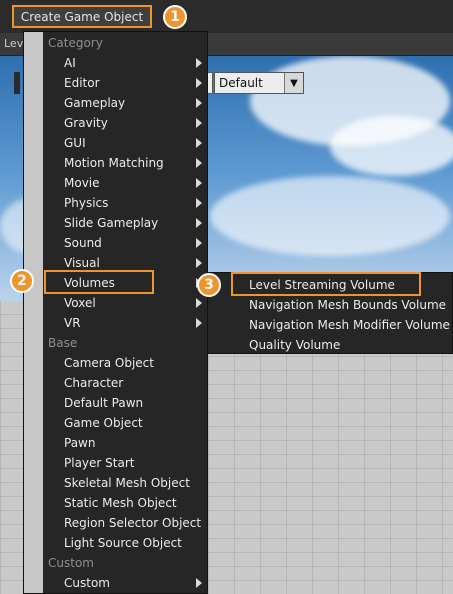 Image resolution: width=453 pixels, height=594 pixels. Describe the element at coordinates (72, 323) in the screenshot. I see `menu-item-label: VR` at that location.